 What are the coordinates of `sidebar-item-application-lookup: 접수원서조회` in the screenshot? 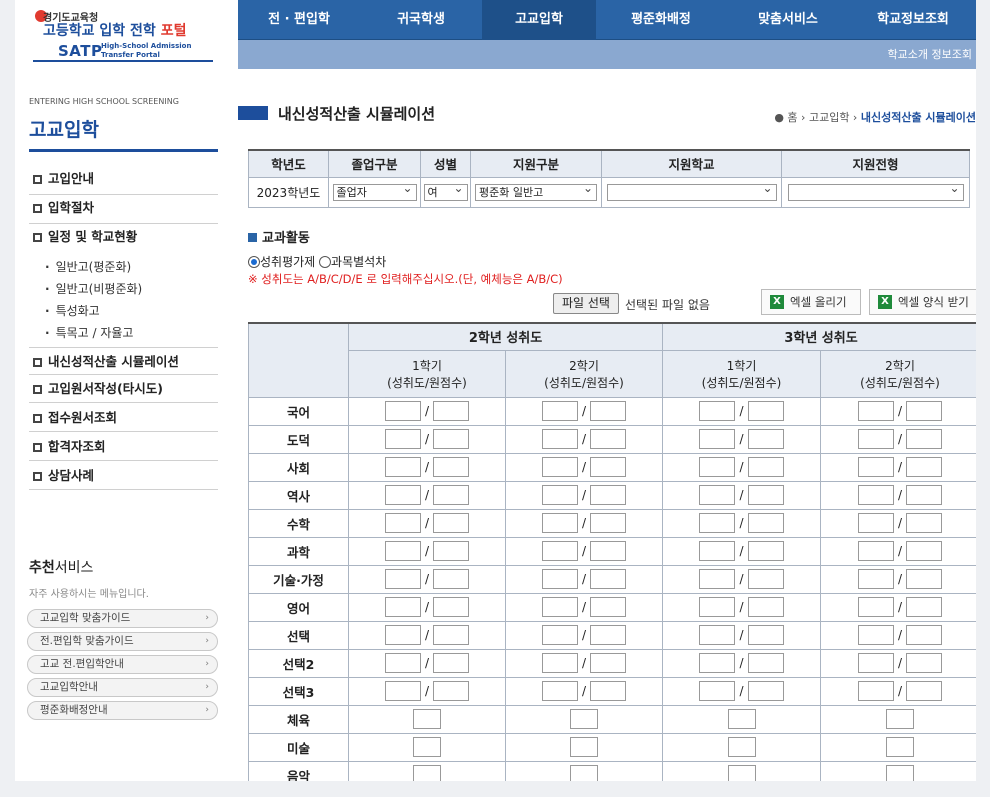 It's located at (123, 417).